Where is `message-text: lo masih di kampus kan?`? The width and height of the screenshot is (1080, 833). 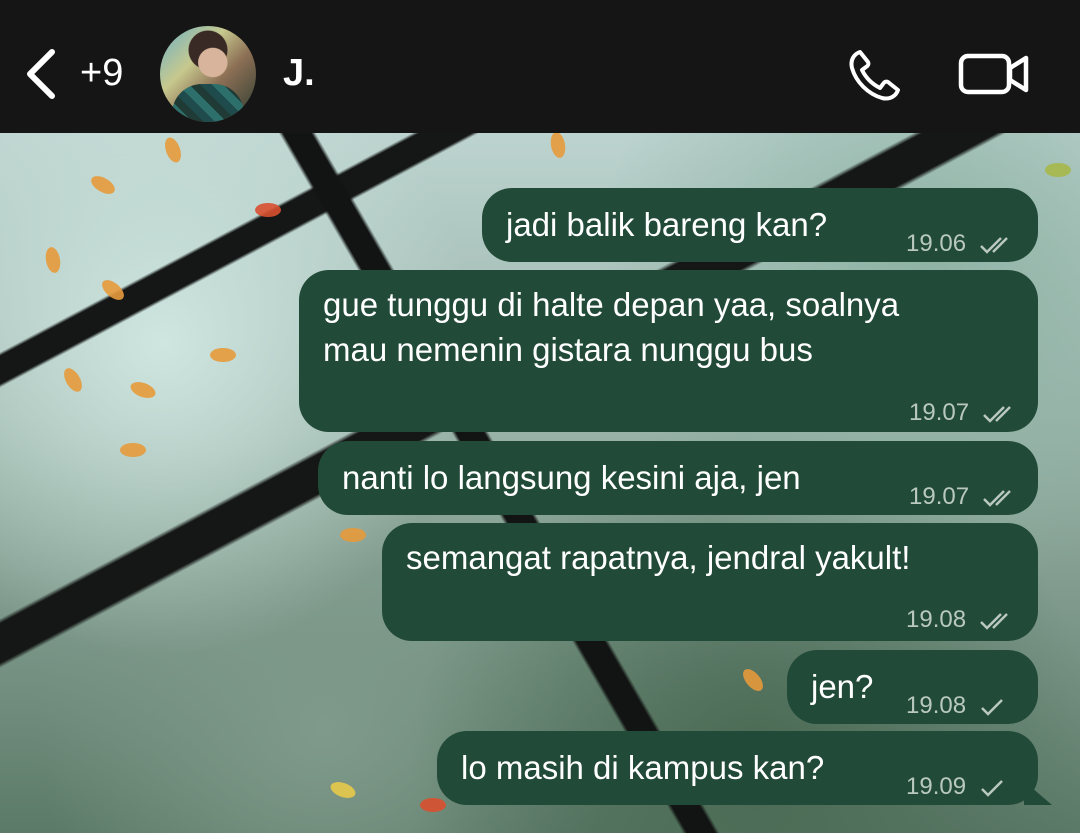 message-text: lo masih di kampus kan? is located at coordinates (643, 767).